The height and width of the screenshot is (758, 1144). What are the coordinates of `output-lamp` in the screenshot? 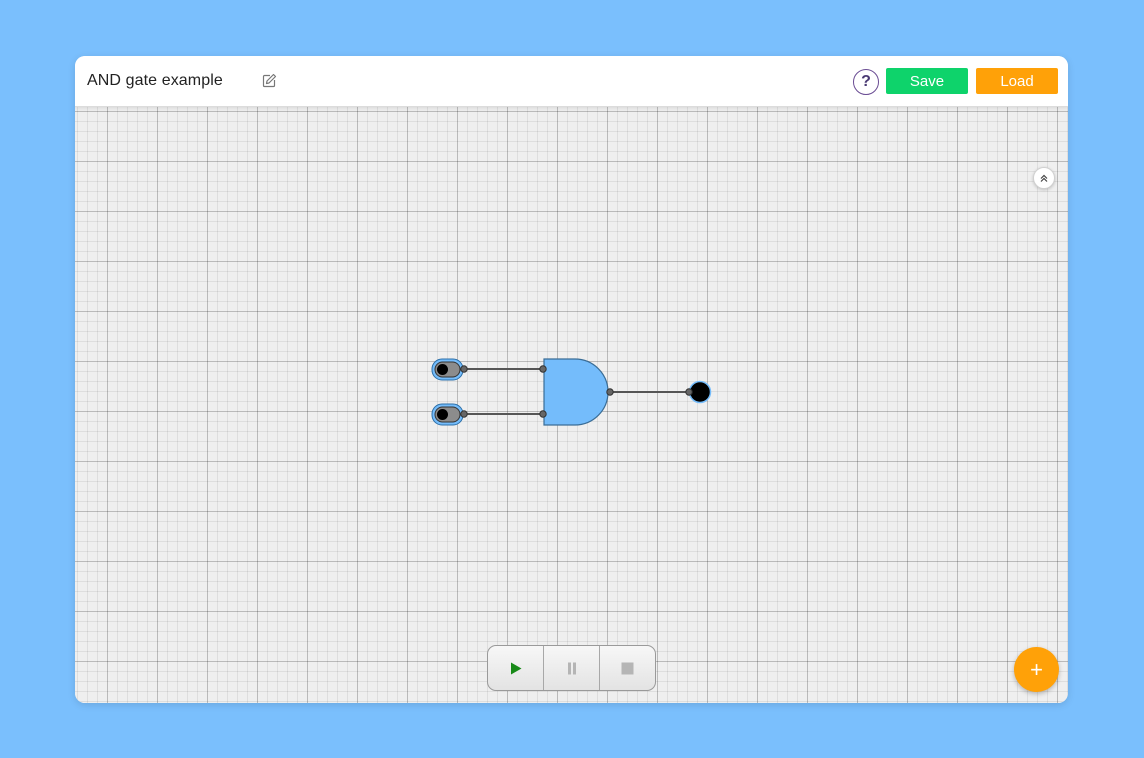 It's located at (698, 392).